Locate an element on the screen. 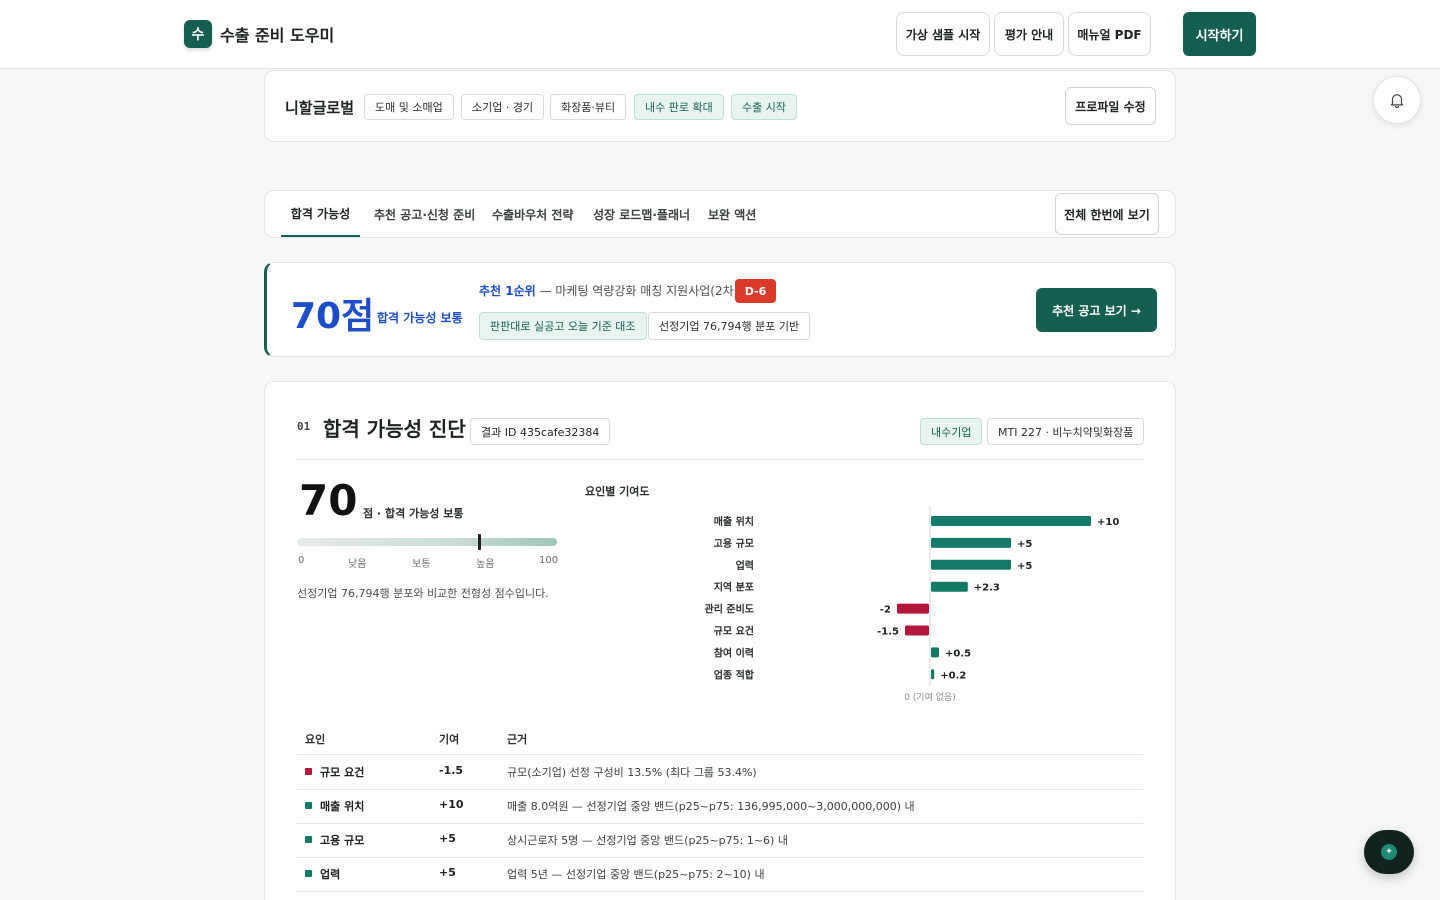 The image size is (1440, 900). gauge-label-mid: 보통 is located at coordinates (421, 564).